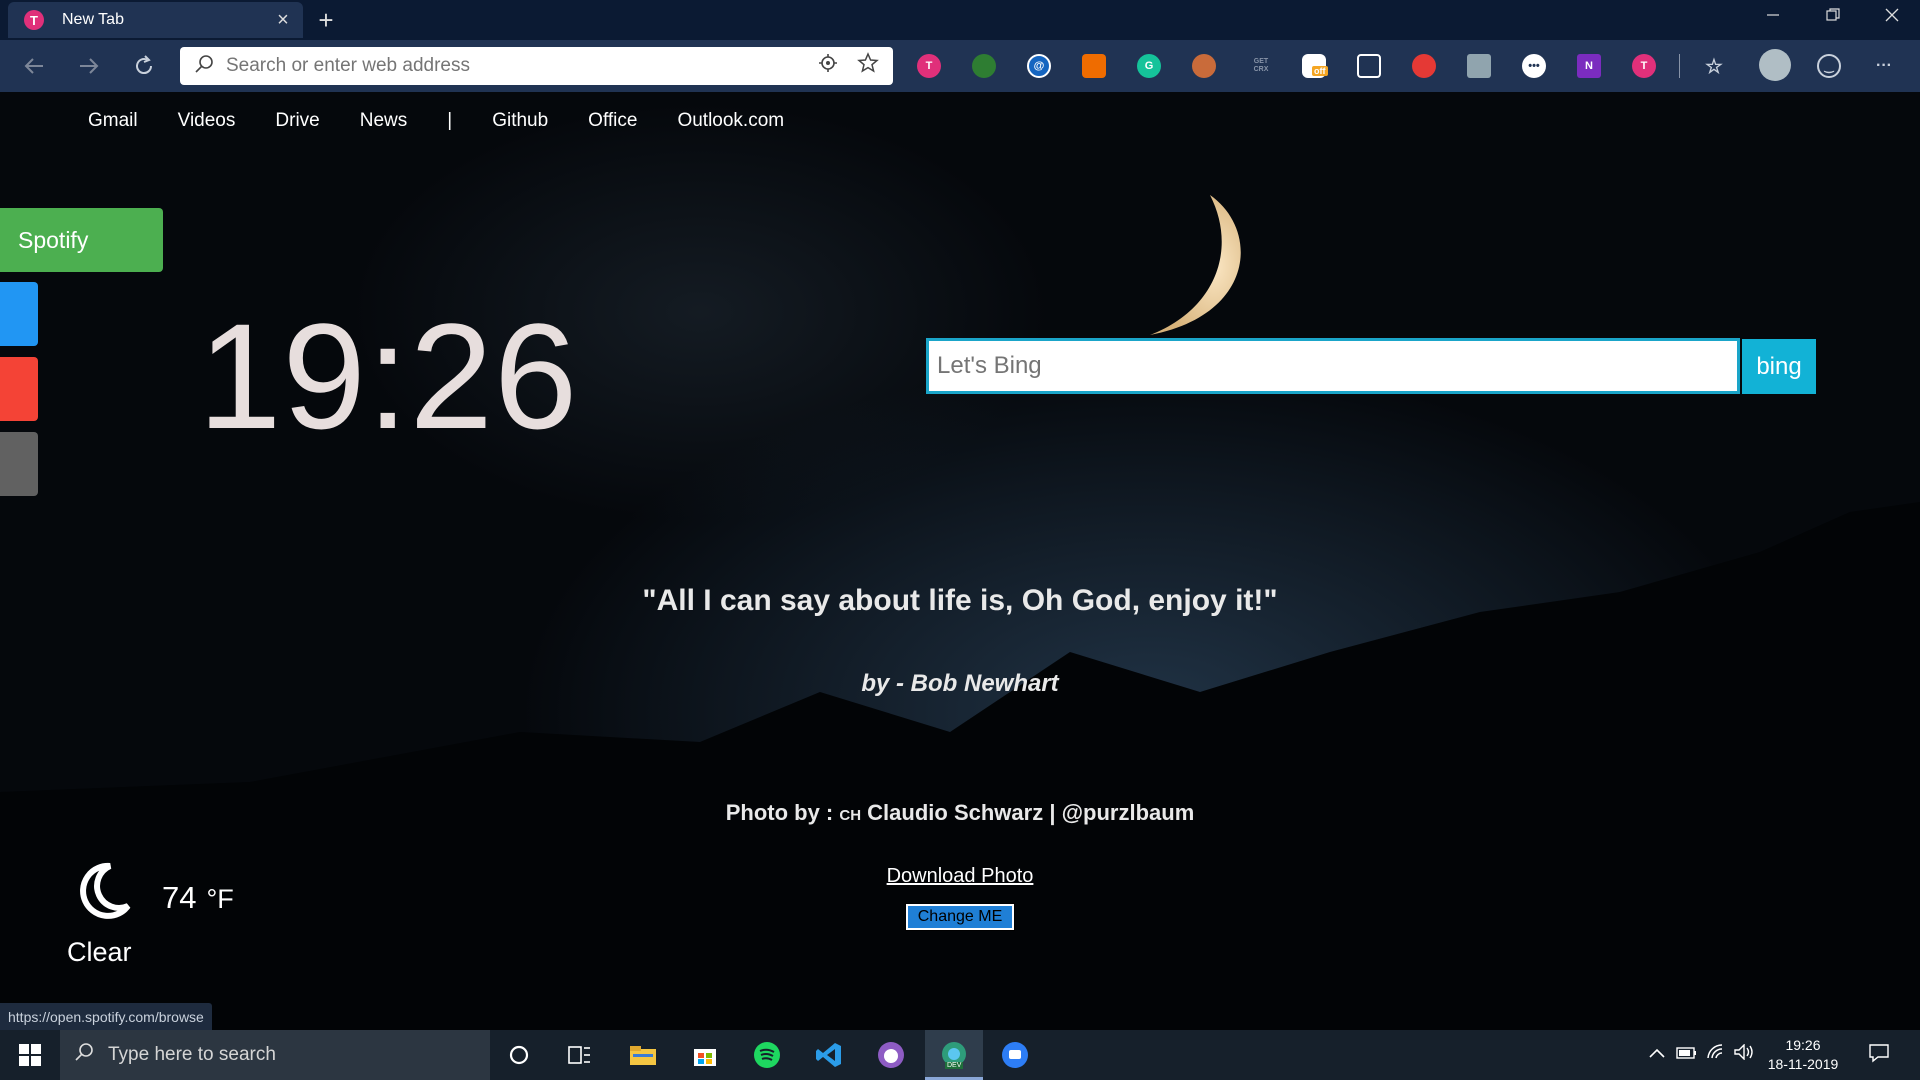  I want to click on extension-puzzle-icon, so click(984, 66).